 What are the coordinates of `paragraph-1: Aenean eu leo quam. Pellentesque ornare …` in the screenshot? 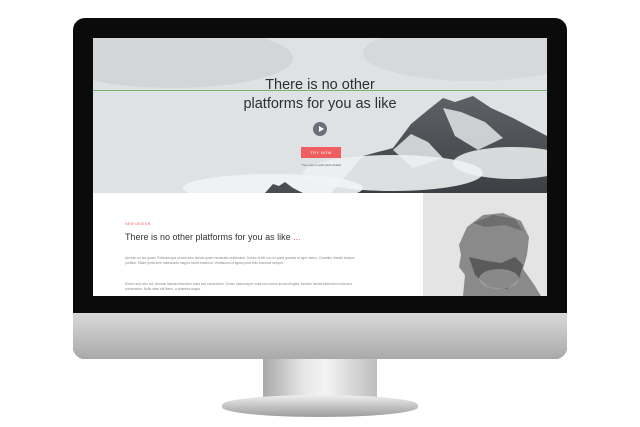 It's located at (240, 260).